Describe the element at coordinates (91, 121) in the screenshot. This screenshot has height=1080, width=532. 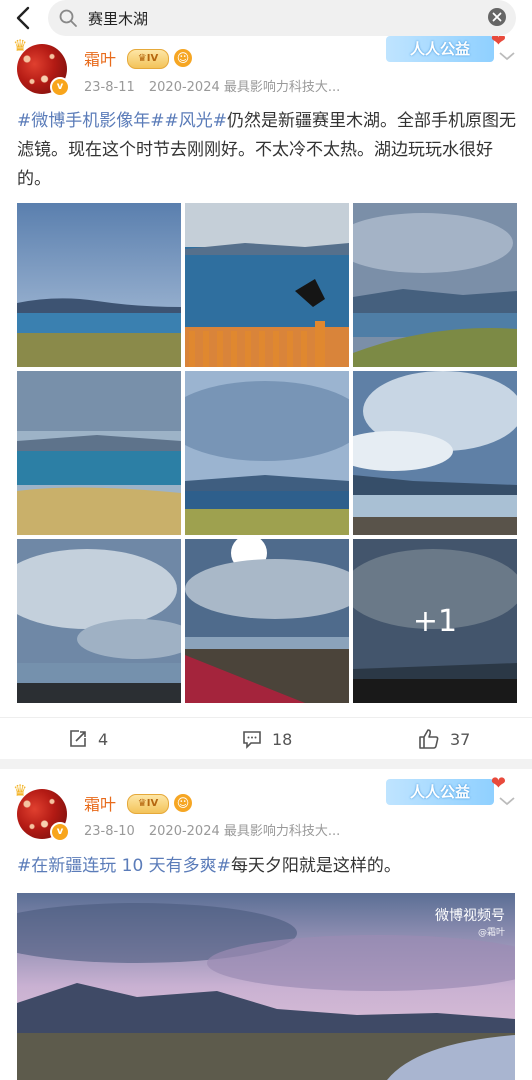
I see `hashtag-link: #微博手机影像年#` at that location.